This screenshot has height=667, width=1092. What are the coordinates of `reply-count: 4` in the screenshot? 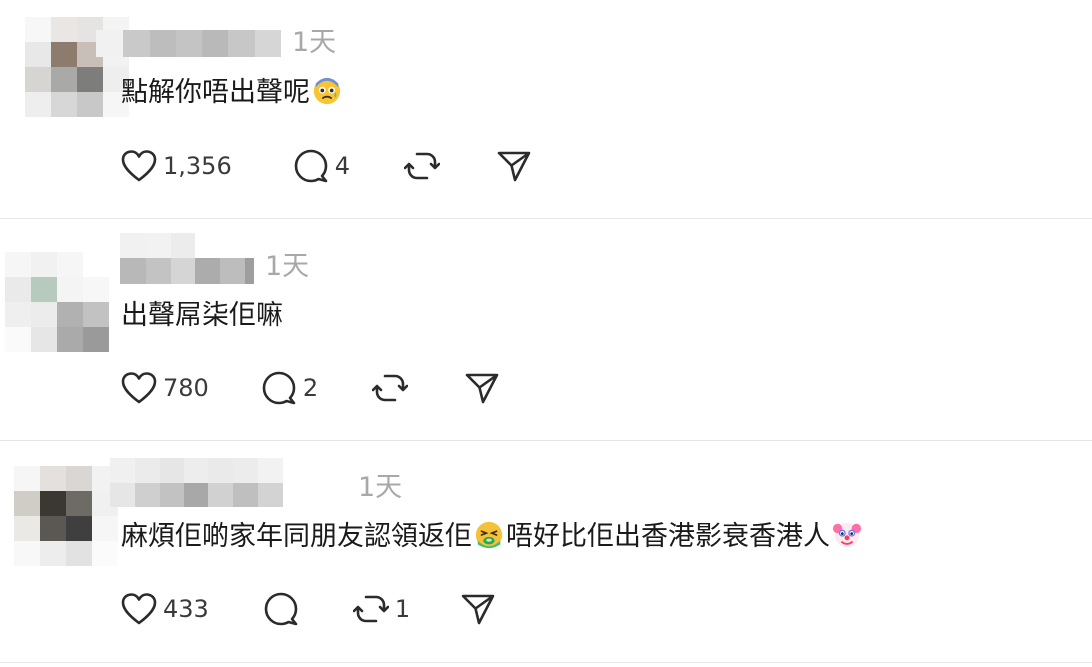 It's located at (342, 166).